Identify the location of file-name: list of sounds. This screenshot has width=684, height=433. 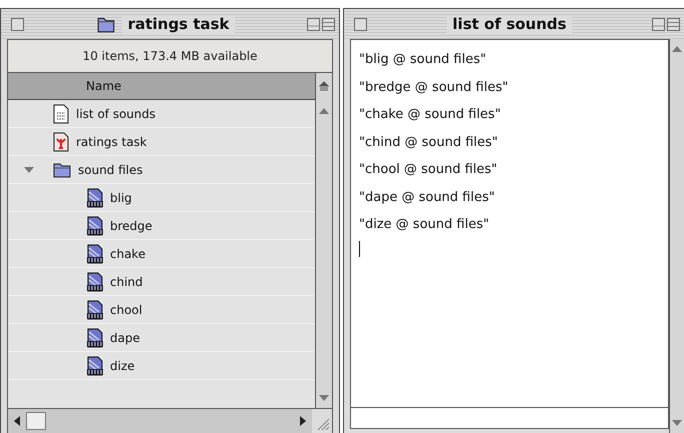
(116, 113).